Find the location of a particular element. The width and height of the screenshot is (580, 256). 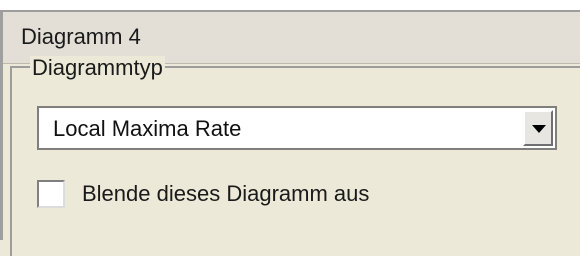

chart-type-selected-value: Local Maxima Rate is located at coordinates (147, 128).